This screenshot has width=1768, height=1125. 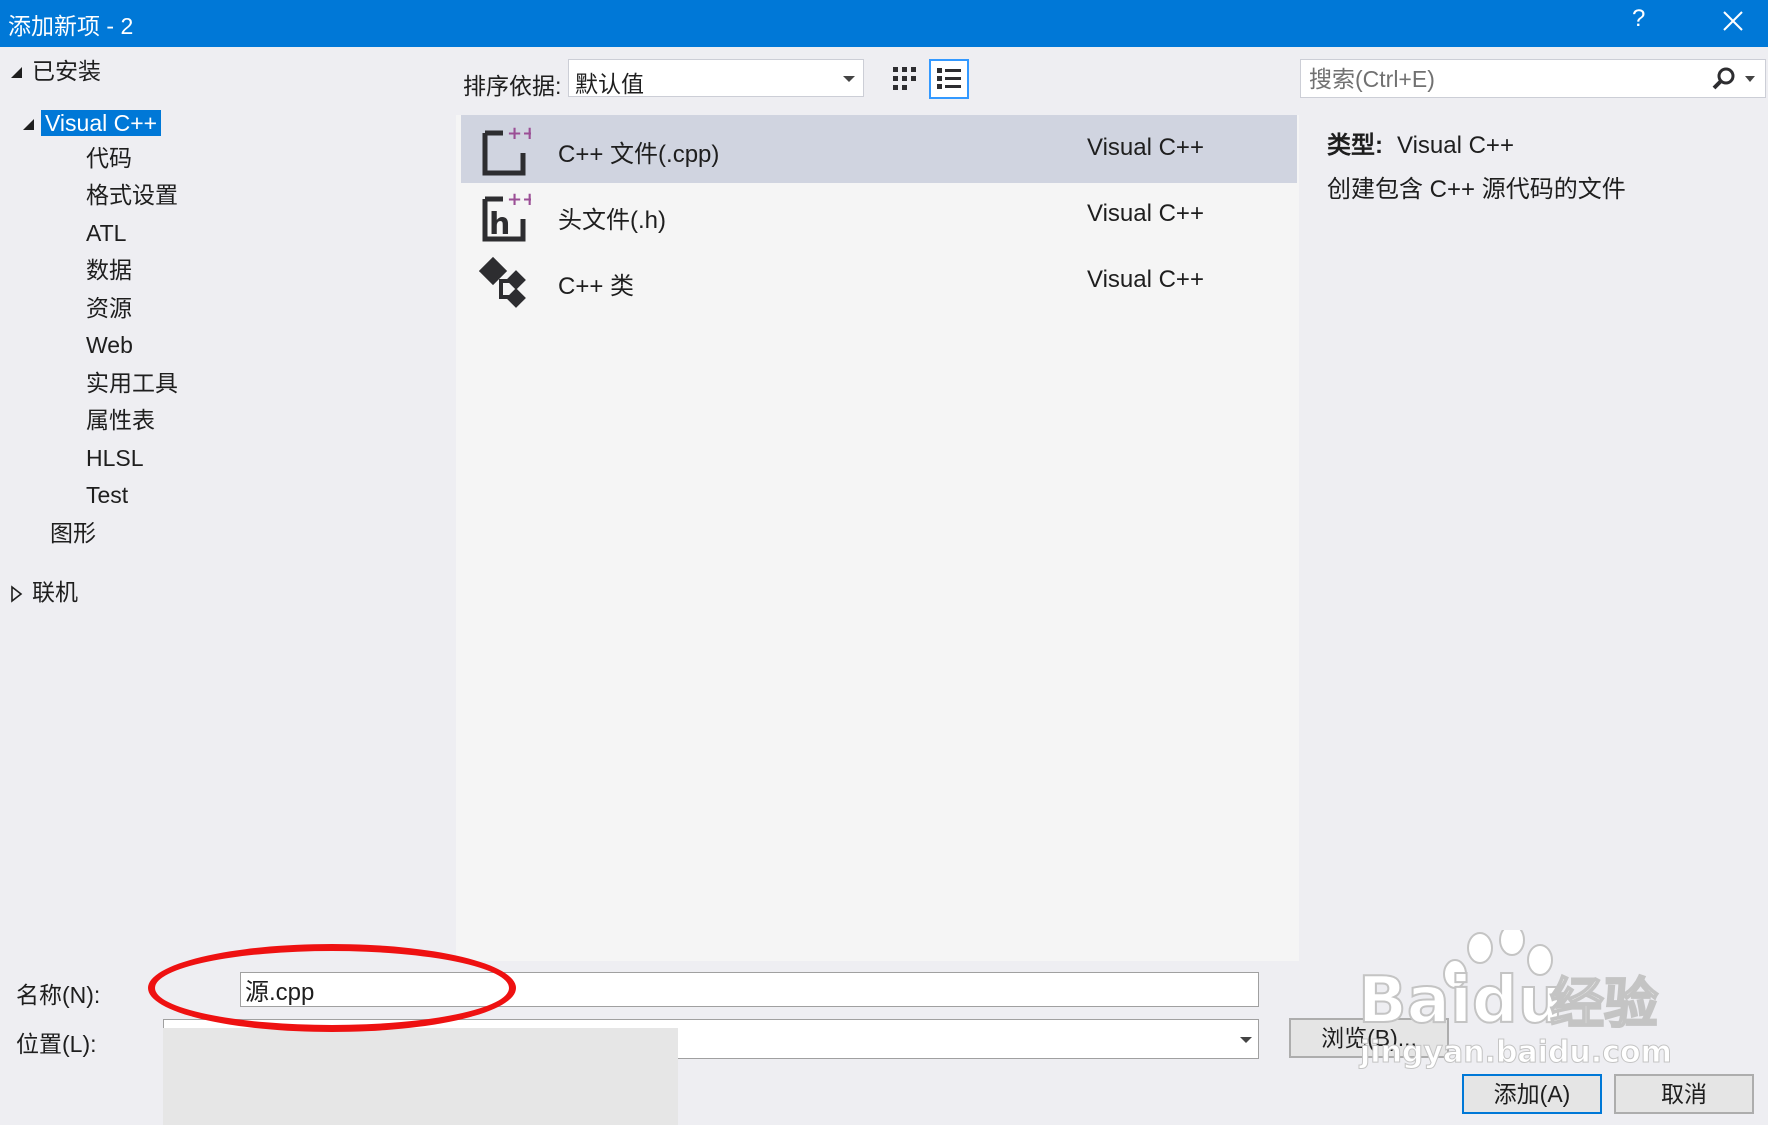 What do you see at coordinates (512, 86) in the screenshot?
I see `sort-label: 排序依据:` at bounding box center [512, 86].